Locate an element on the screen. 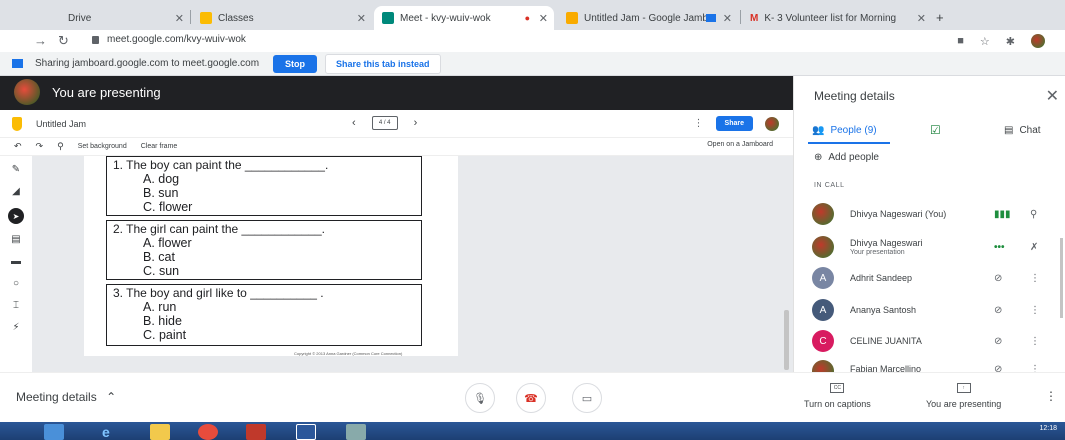  question-text: 2. The girl can paint the ____________. is located at coordinates (219, 229).